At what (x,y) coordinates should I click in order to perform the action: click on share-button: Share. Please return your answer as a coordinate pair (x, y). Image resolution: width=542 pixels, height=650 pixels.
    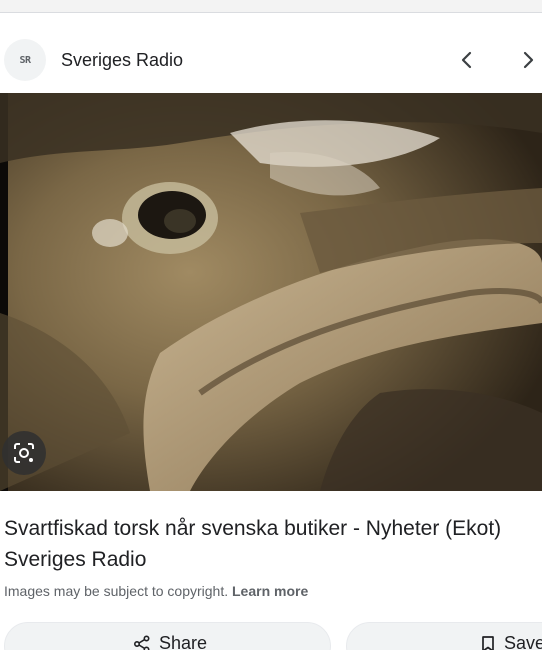
    Looking at the image, I should click on (167, 636).